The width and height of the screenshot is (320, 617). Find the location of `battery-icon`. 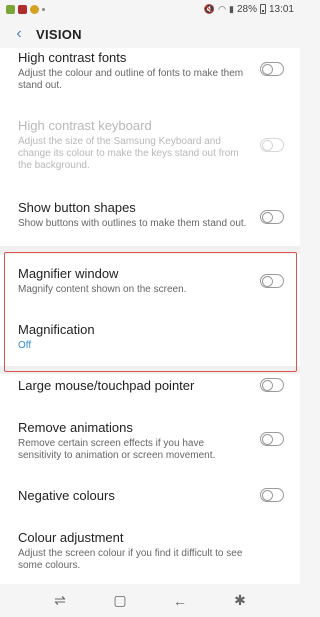

battery-icon is located at coordinates (262, 9).